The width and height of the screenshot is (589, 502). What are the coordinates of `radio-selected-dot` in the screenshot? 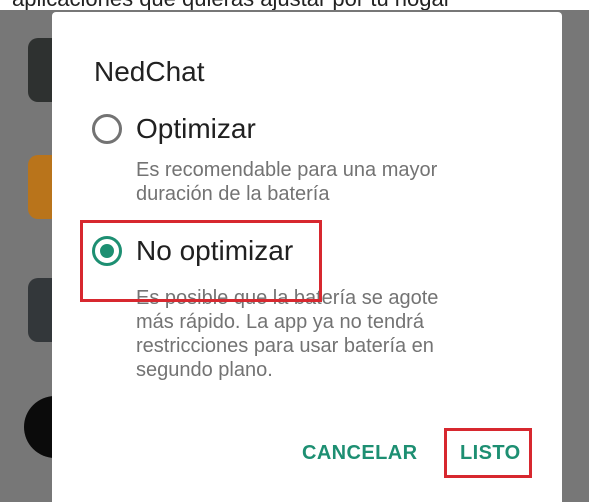 It's located at (107, 251).